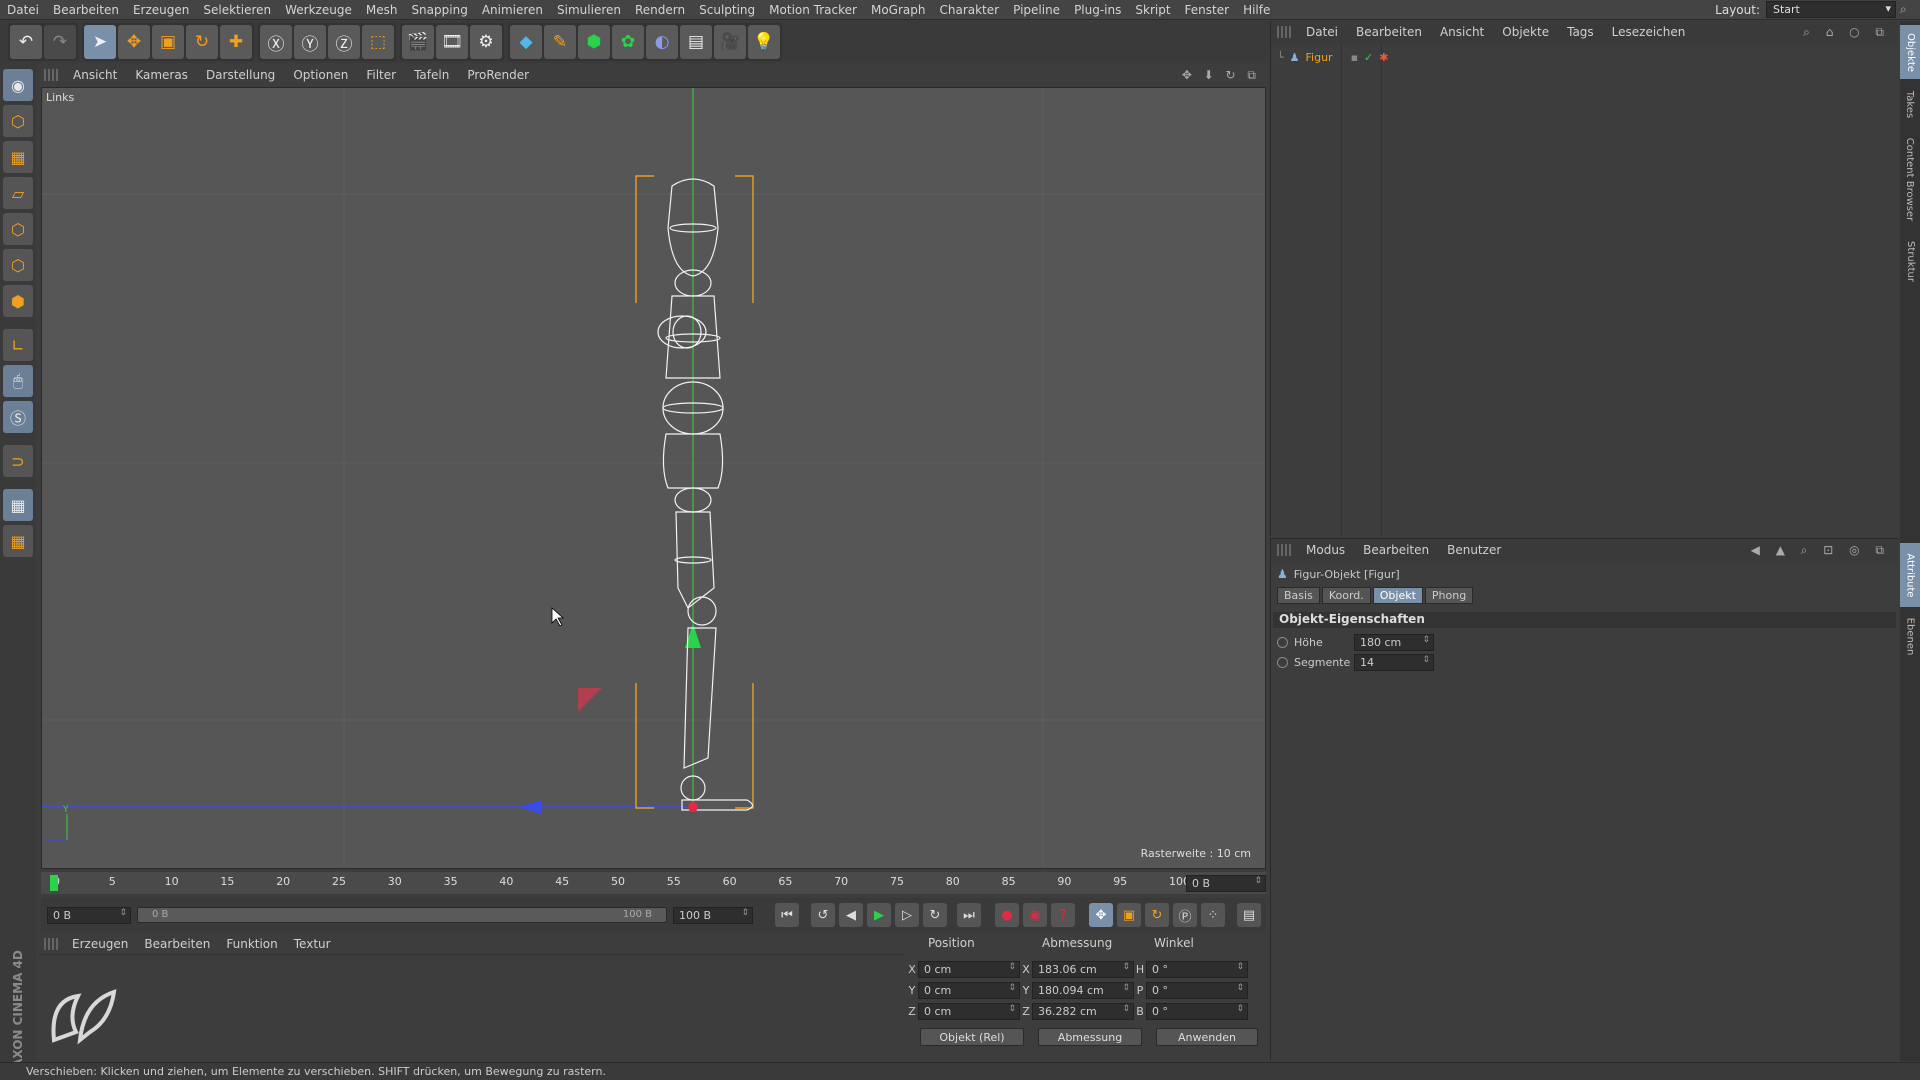 This screenshot has height=1080, width=1920. Describe the element at coordinates (344, 42) in the screenshot. I see `z-axis-lock-icon: Ⓩ` at that location.